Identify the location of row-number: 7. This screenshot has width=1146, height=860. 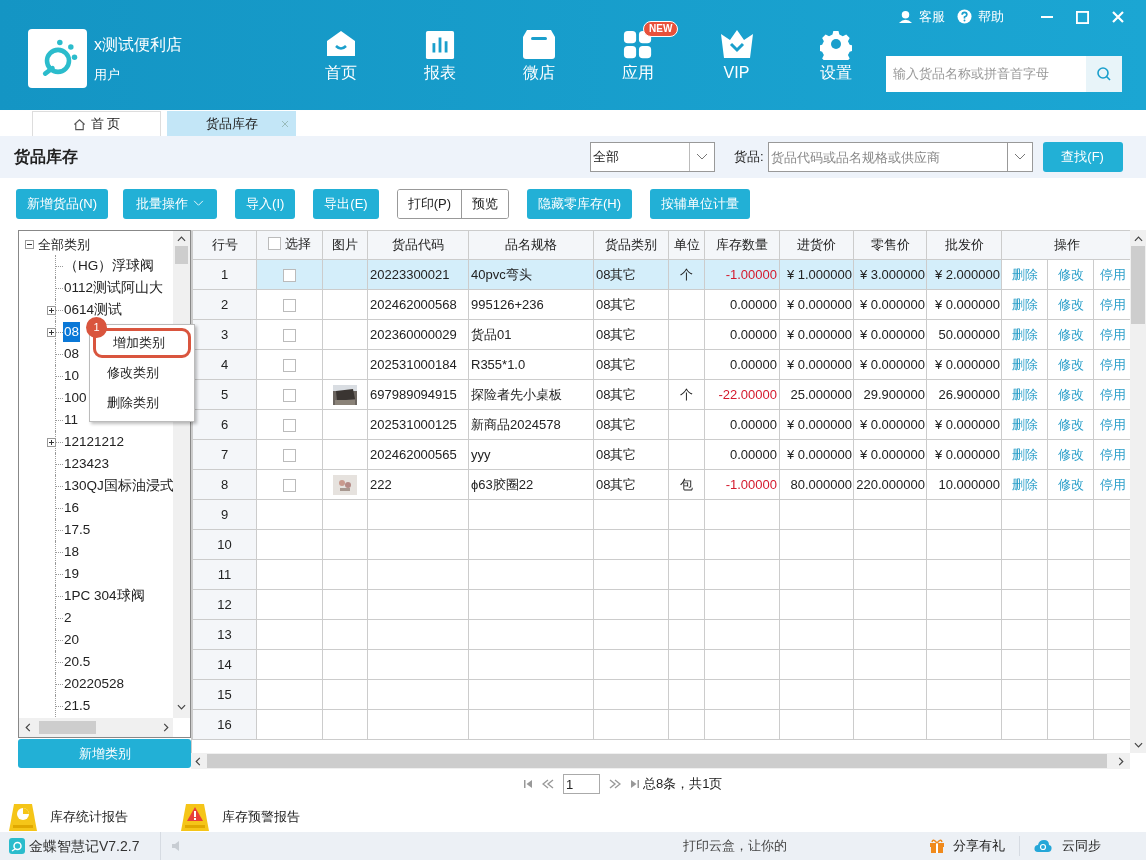
(224, 454).